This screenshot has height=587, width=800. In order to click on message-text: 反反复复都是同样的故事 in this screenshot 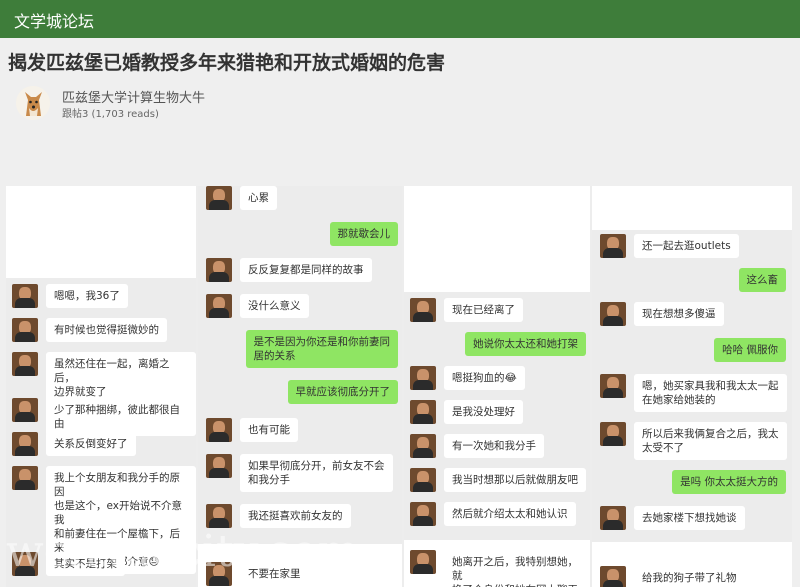, I will do `click(306, 270)`.